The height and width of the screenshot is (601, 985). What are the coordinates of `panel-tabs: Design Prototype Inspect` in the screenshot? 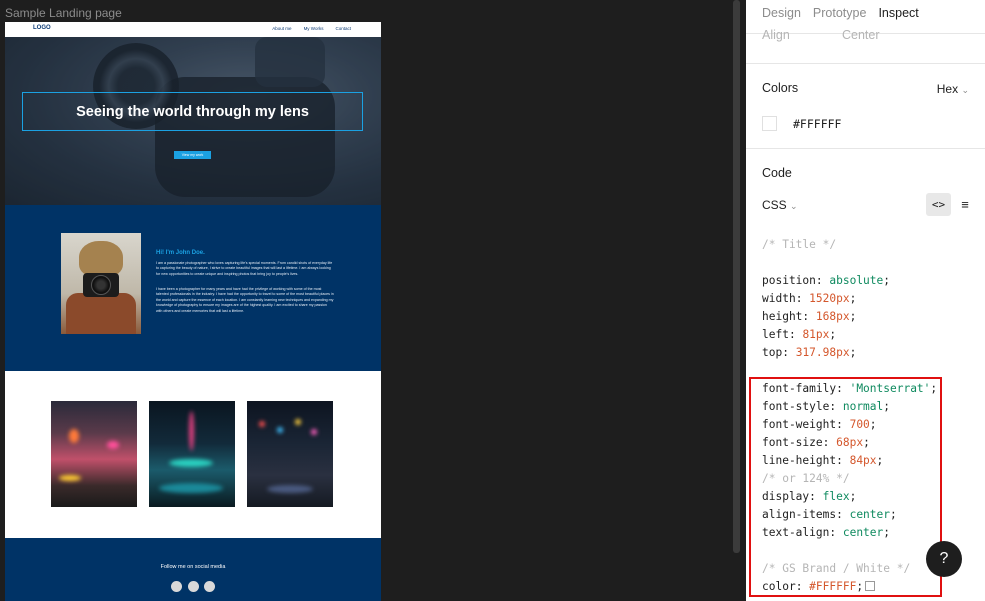 It's located at (840, 13).